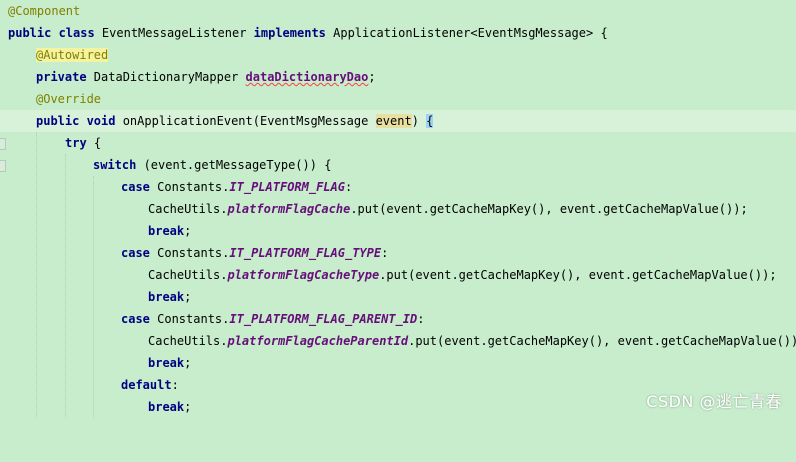 The width and height of the screenshot is (796, 462). Describe the element at coordinates (76, 121) in the screenshot. I see `keyword-token: public void` at that location.